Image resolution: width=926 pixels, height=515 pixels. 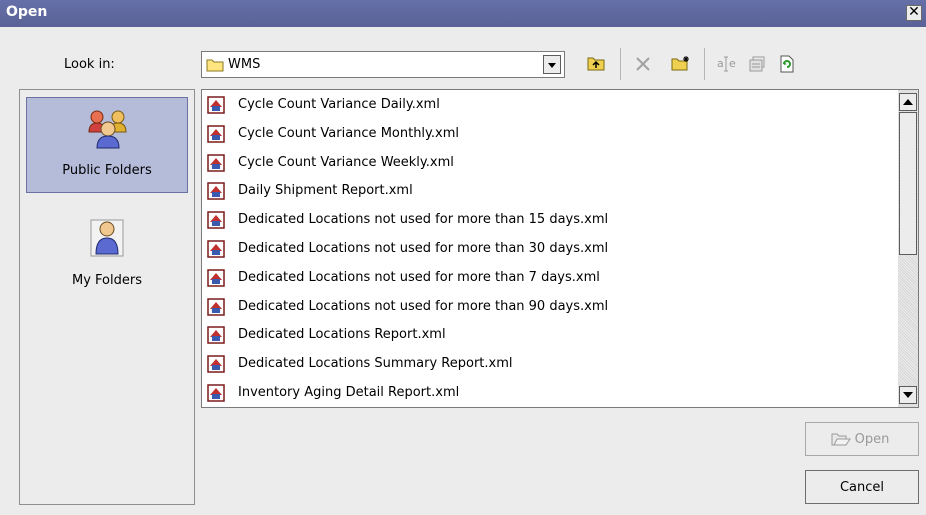 I want to click on user-folder-icon, so click(x=107, y=238).